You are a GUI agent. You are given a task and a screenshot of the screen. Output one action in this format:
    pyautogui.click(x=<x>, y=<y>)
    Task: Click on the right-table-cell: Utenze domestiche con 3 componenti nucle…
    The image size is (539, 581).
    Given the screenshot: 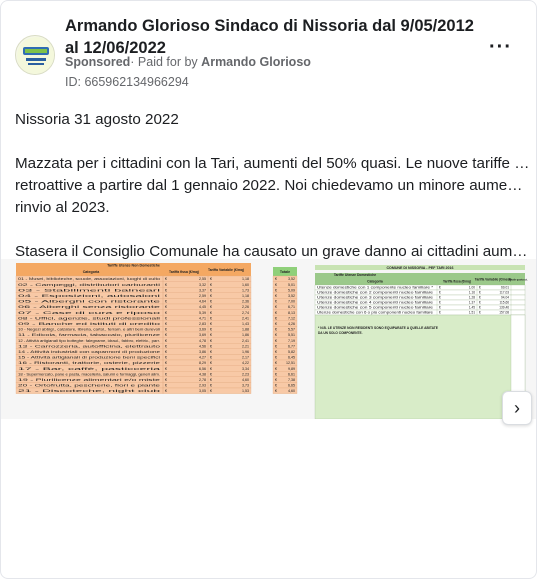 What is the action you would take?
    pyautogui.click(x=375, y=298)
    